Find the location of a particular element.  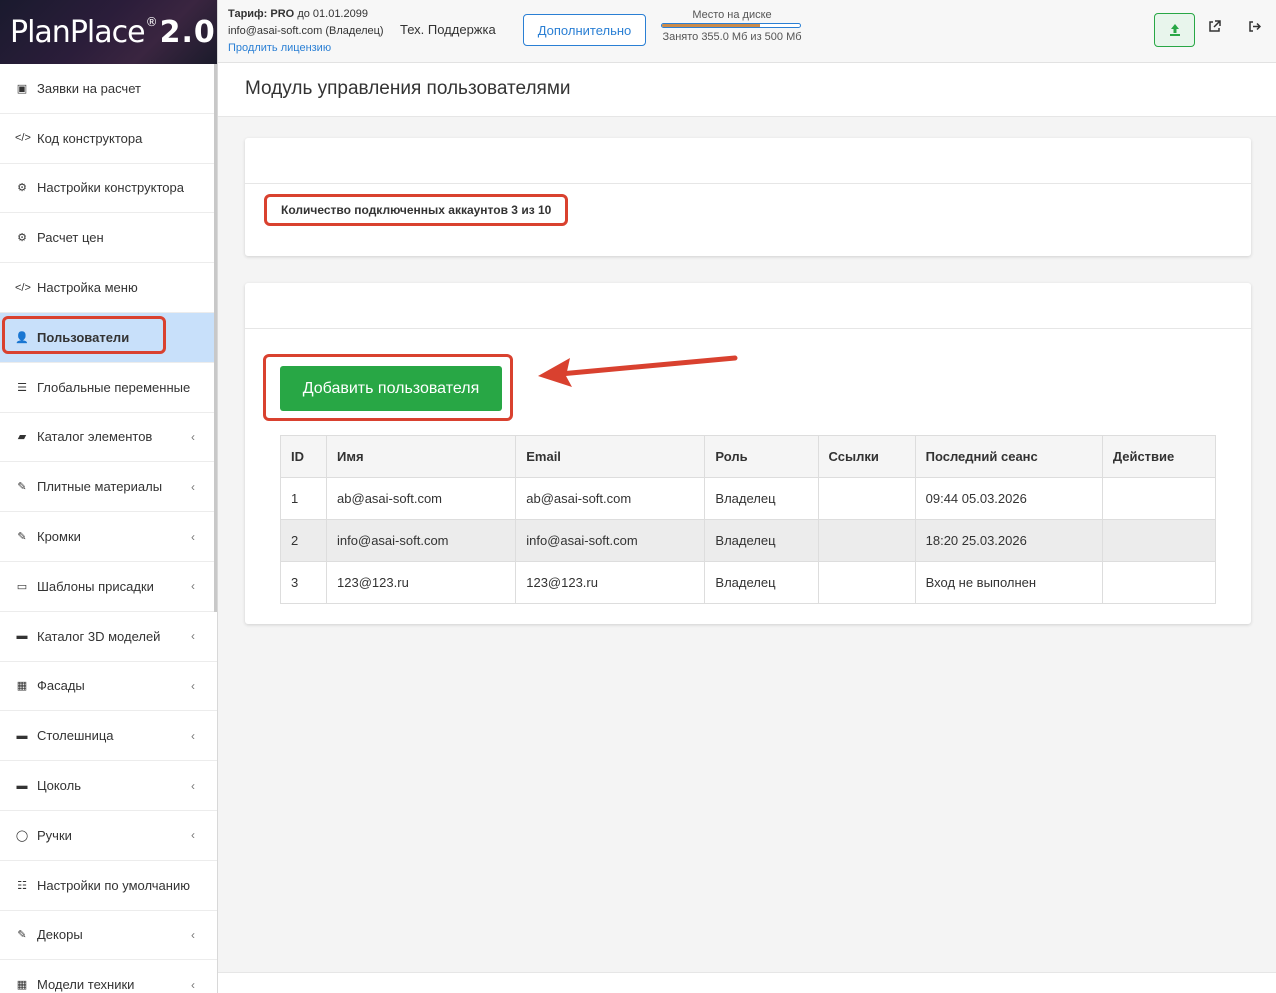

renew-license-link: Продлить лицензию is located at coordinates (279, 48).